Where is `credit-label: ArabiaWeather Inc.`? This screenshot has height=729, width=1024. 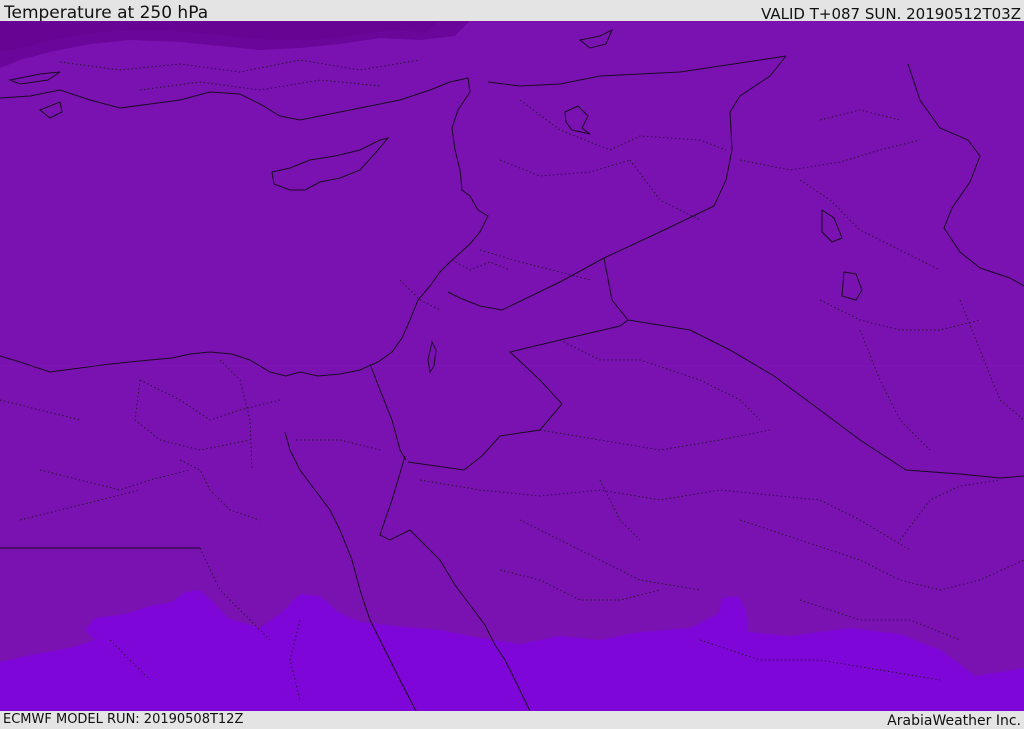
credit-label: ArabiaWeather Inc. is located at coordinates (954, 721).